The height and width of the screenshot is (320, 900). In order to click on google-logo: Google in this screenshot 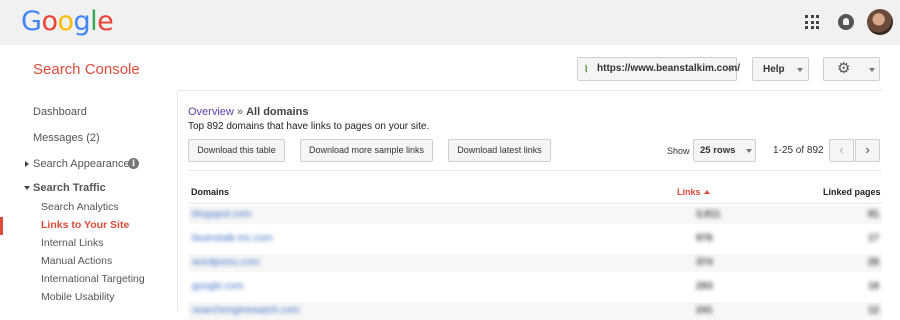, I will do `click(67, 21)`.